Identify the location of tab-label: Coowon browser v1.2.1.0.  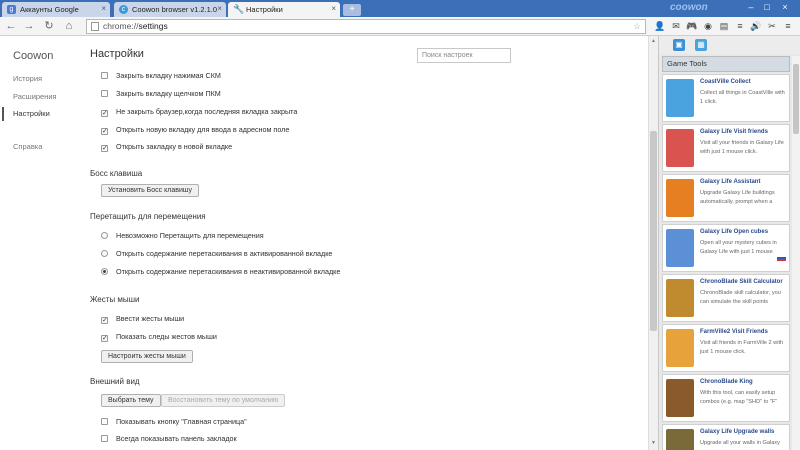
(175, 9).